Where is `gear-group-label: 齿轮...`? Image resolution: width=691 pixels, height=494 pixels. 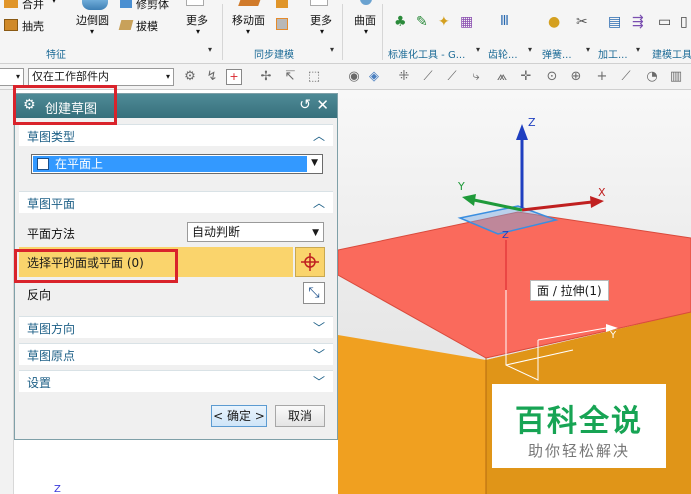
gear-group-label: 齿轮... is located at coordinates (503, 55).